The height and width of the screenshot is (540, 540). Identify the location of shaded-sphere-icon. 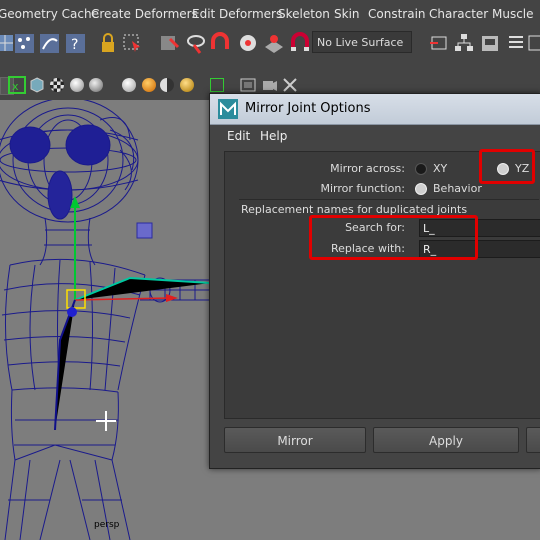
(77, 85).